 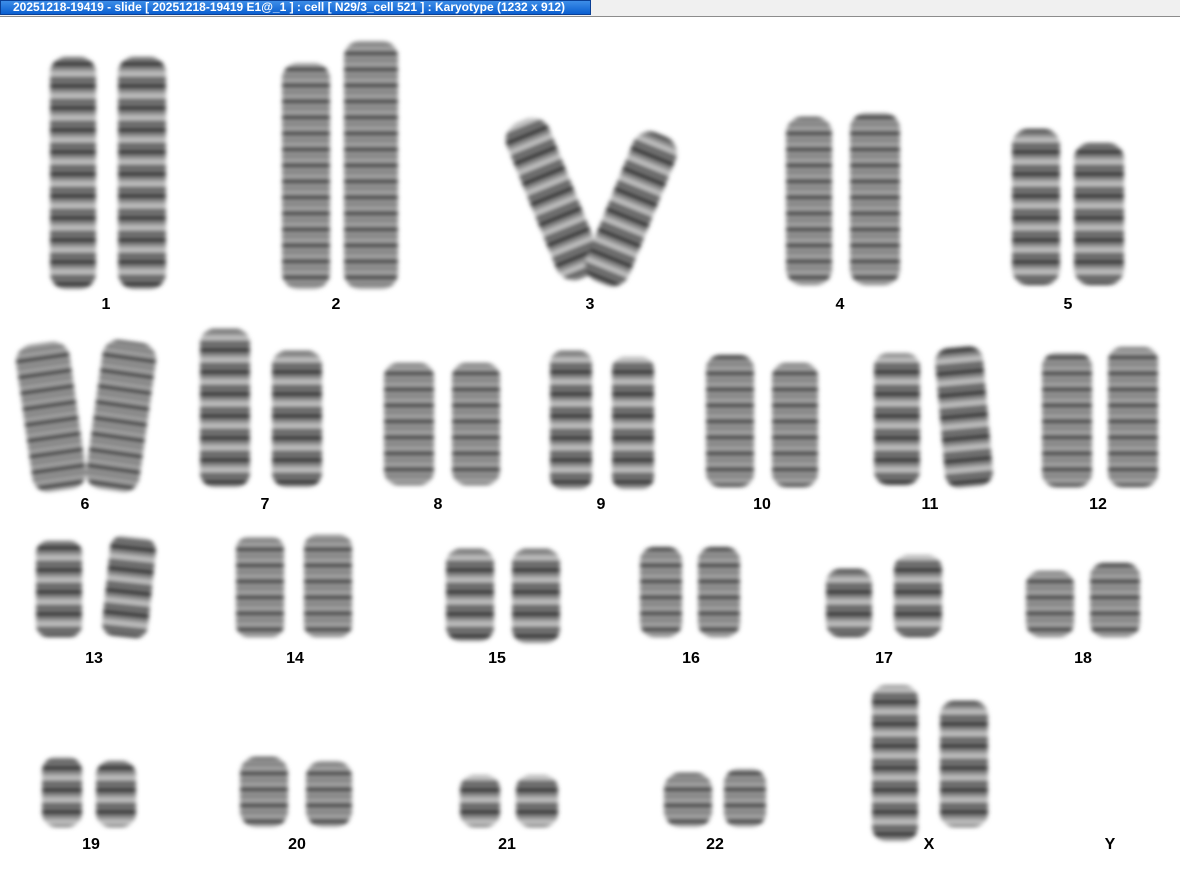 I want to click on chromosome-label-1: 1, so click(x=106, y=304).